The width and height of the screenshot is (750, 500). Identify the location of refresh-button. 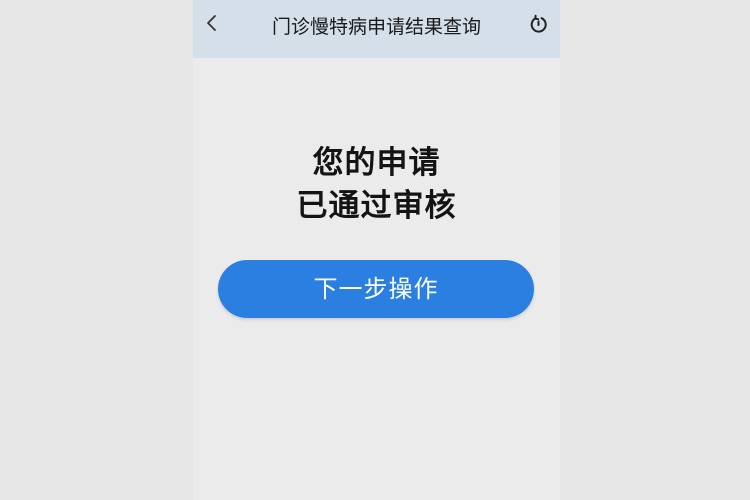
(539, 27).